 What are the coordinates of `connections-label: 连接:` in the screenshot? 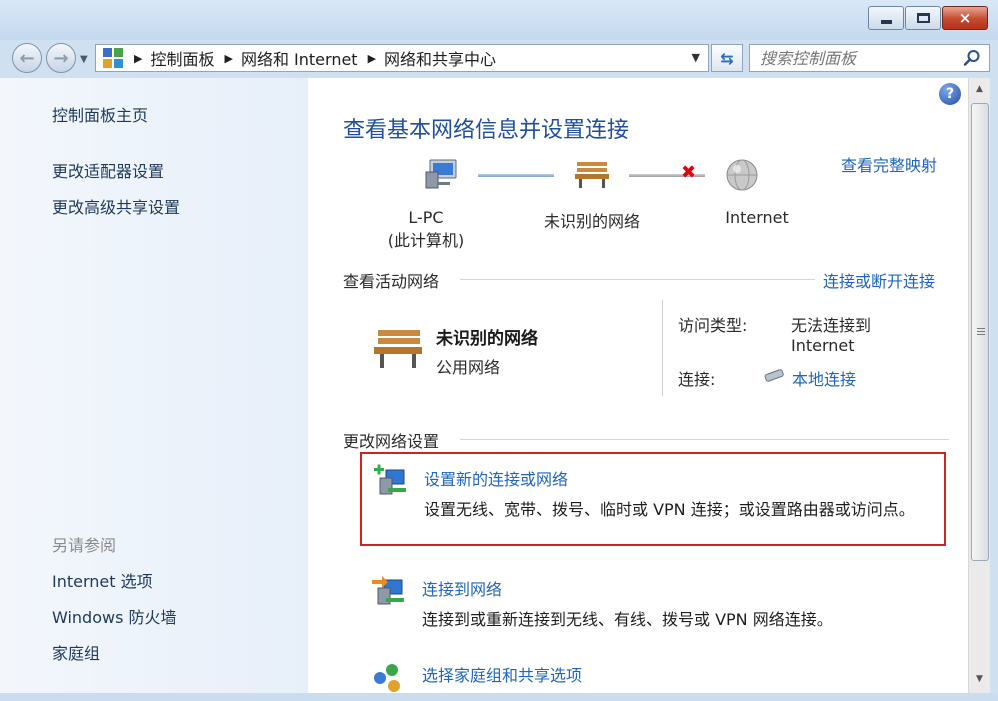 It's located at (697, 379).